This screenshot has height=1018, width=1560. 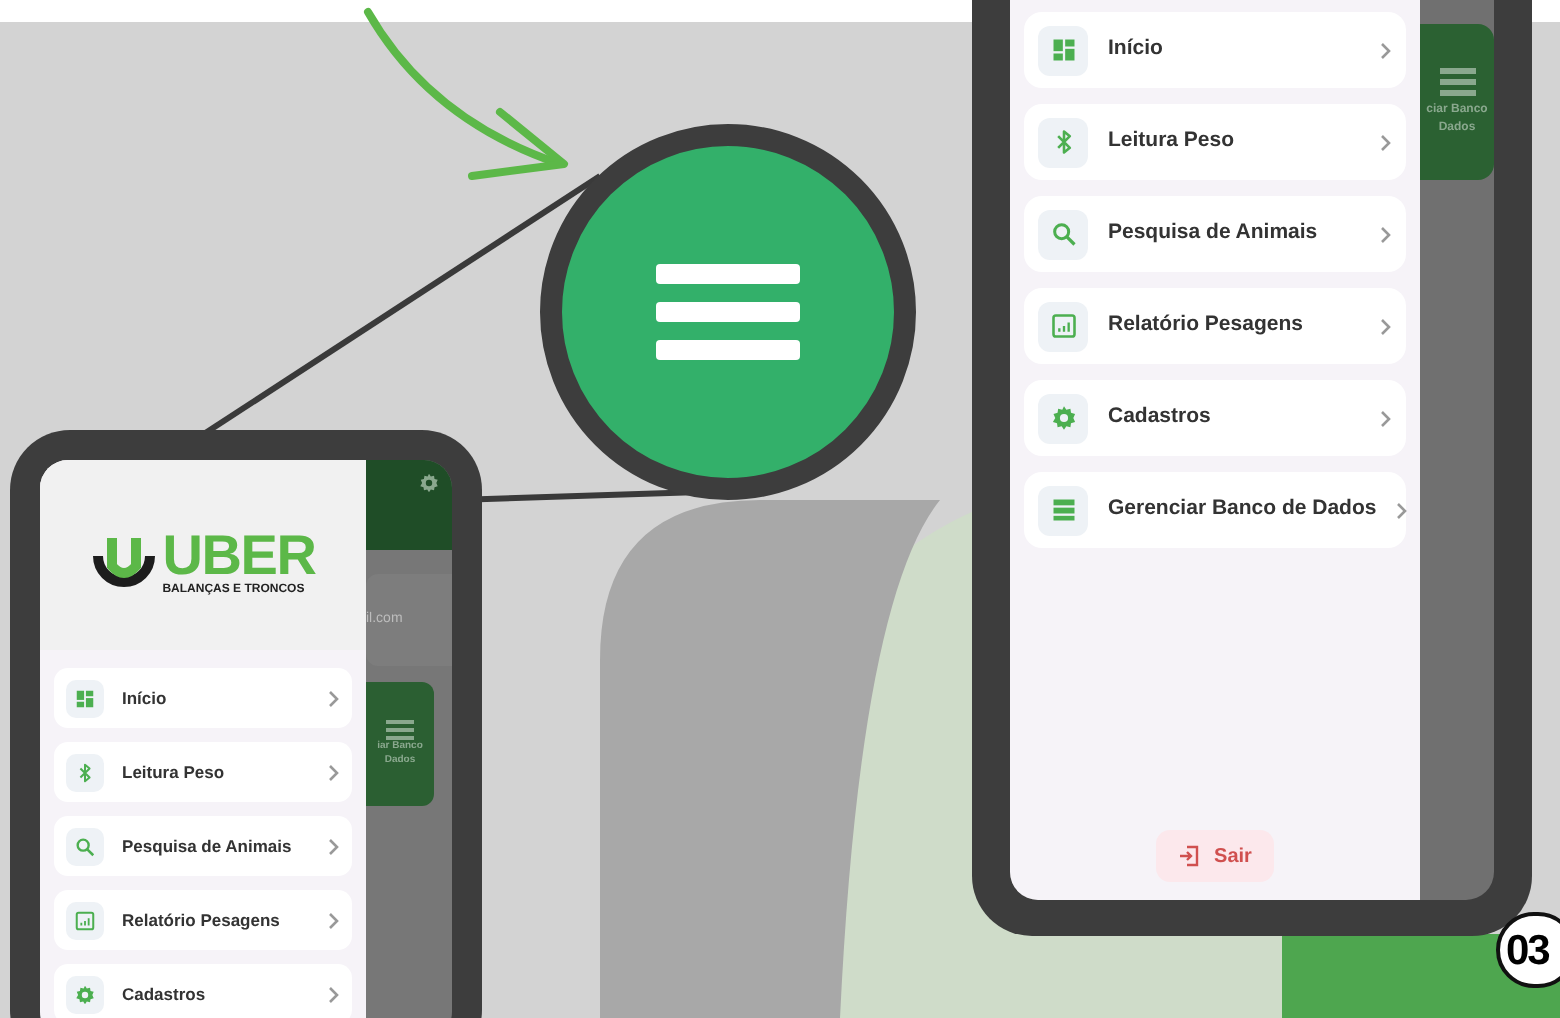 I want to click on logo-wordmark: UBER, so click(x=239, y=556).